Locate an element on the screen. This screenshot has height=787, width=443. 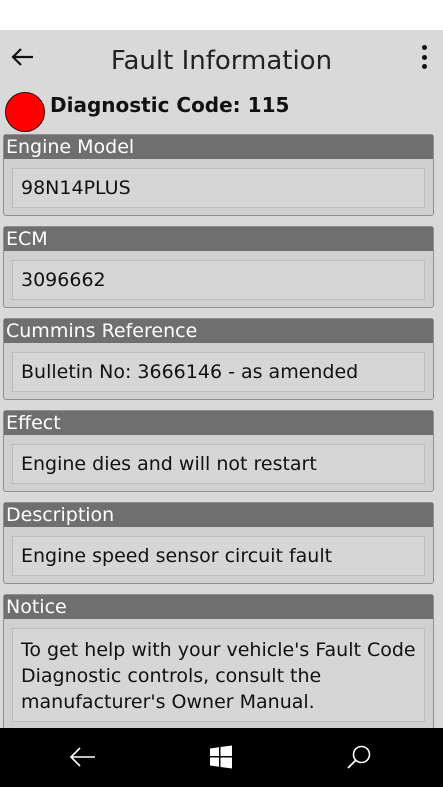
nav-search-button is located at coordinates (359, 757).